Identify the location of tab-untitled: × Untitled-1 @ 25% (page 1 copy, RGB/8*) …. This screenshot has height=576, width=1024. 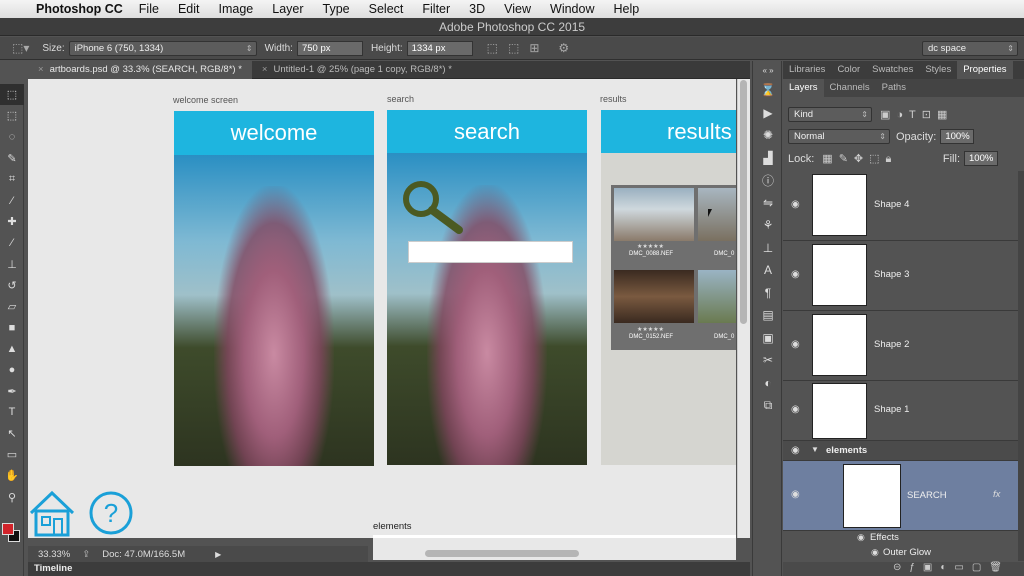
(357, 70).